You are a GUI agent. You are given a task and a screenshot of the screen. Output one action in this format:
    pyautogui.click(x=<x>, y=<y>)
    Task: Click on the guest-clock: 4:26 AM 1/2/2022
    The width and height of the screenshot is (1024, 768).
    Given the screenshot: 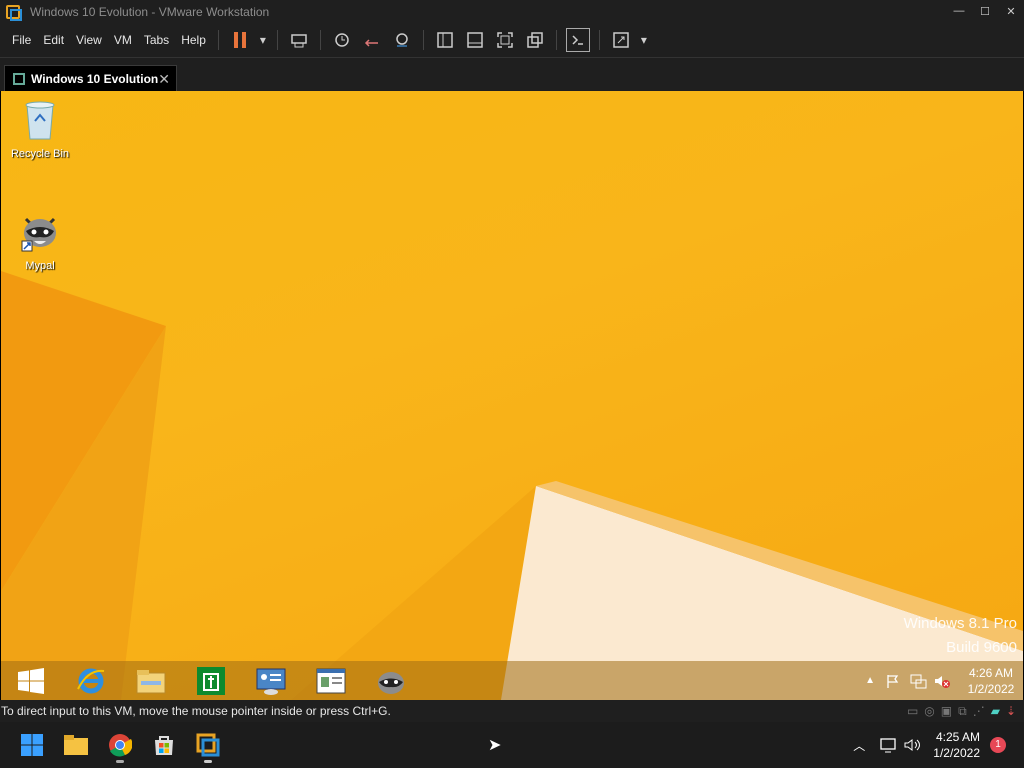 What is the action you would take?
    pyautogui.click(x=991, y=681)
    